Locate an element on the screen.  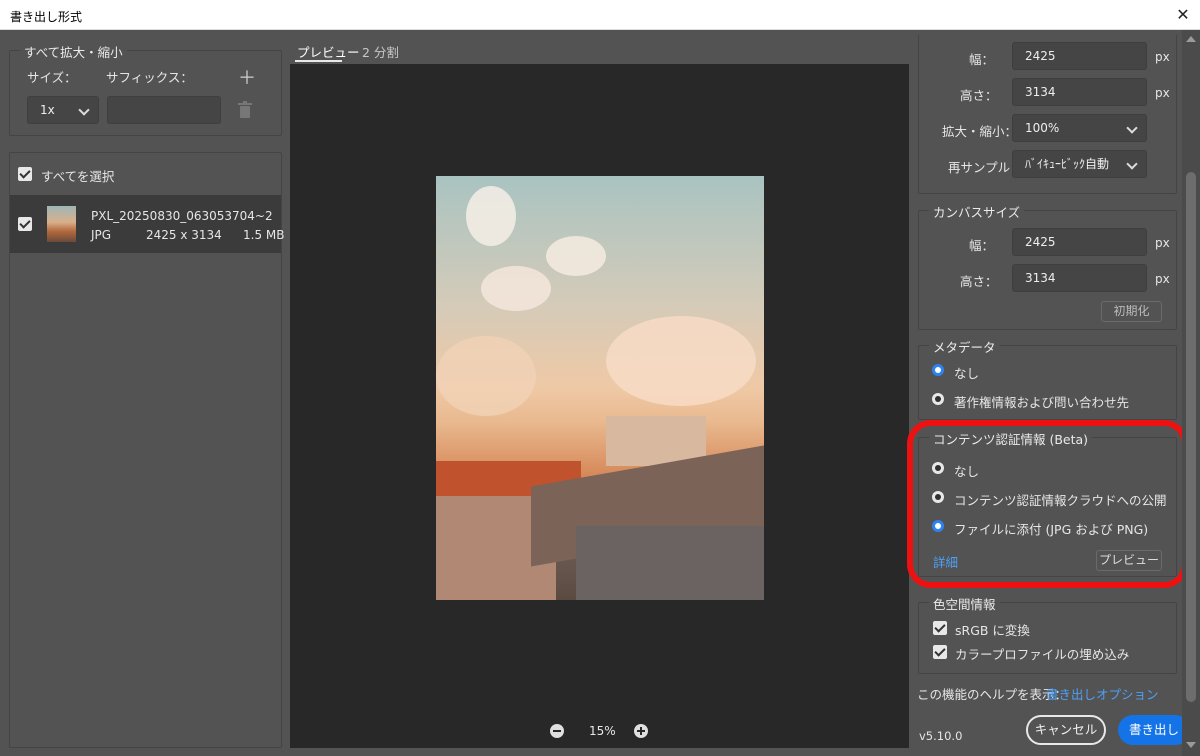
height-label: 高さ： is located at coordinates (979, 95).